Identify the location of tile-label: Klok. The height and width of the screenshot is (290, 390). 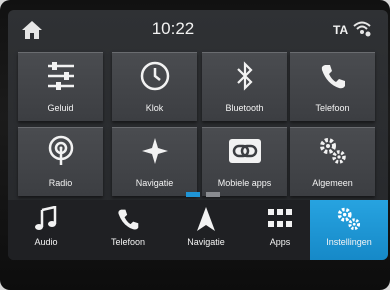
(154, 108).